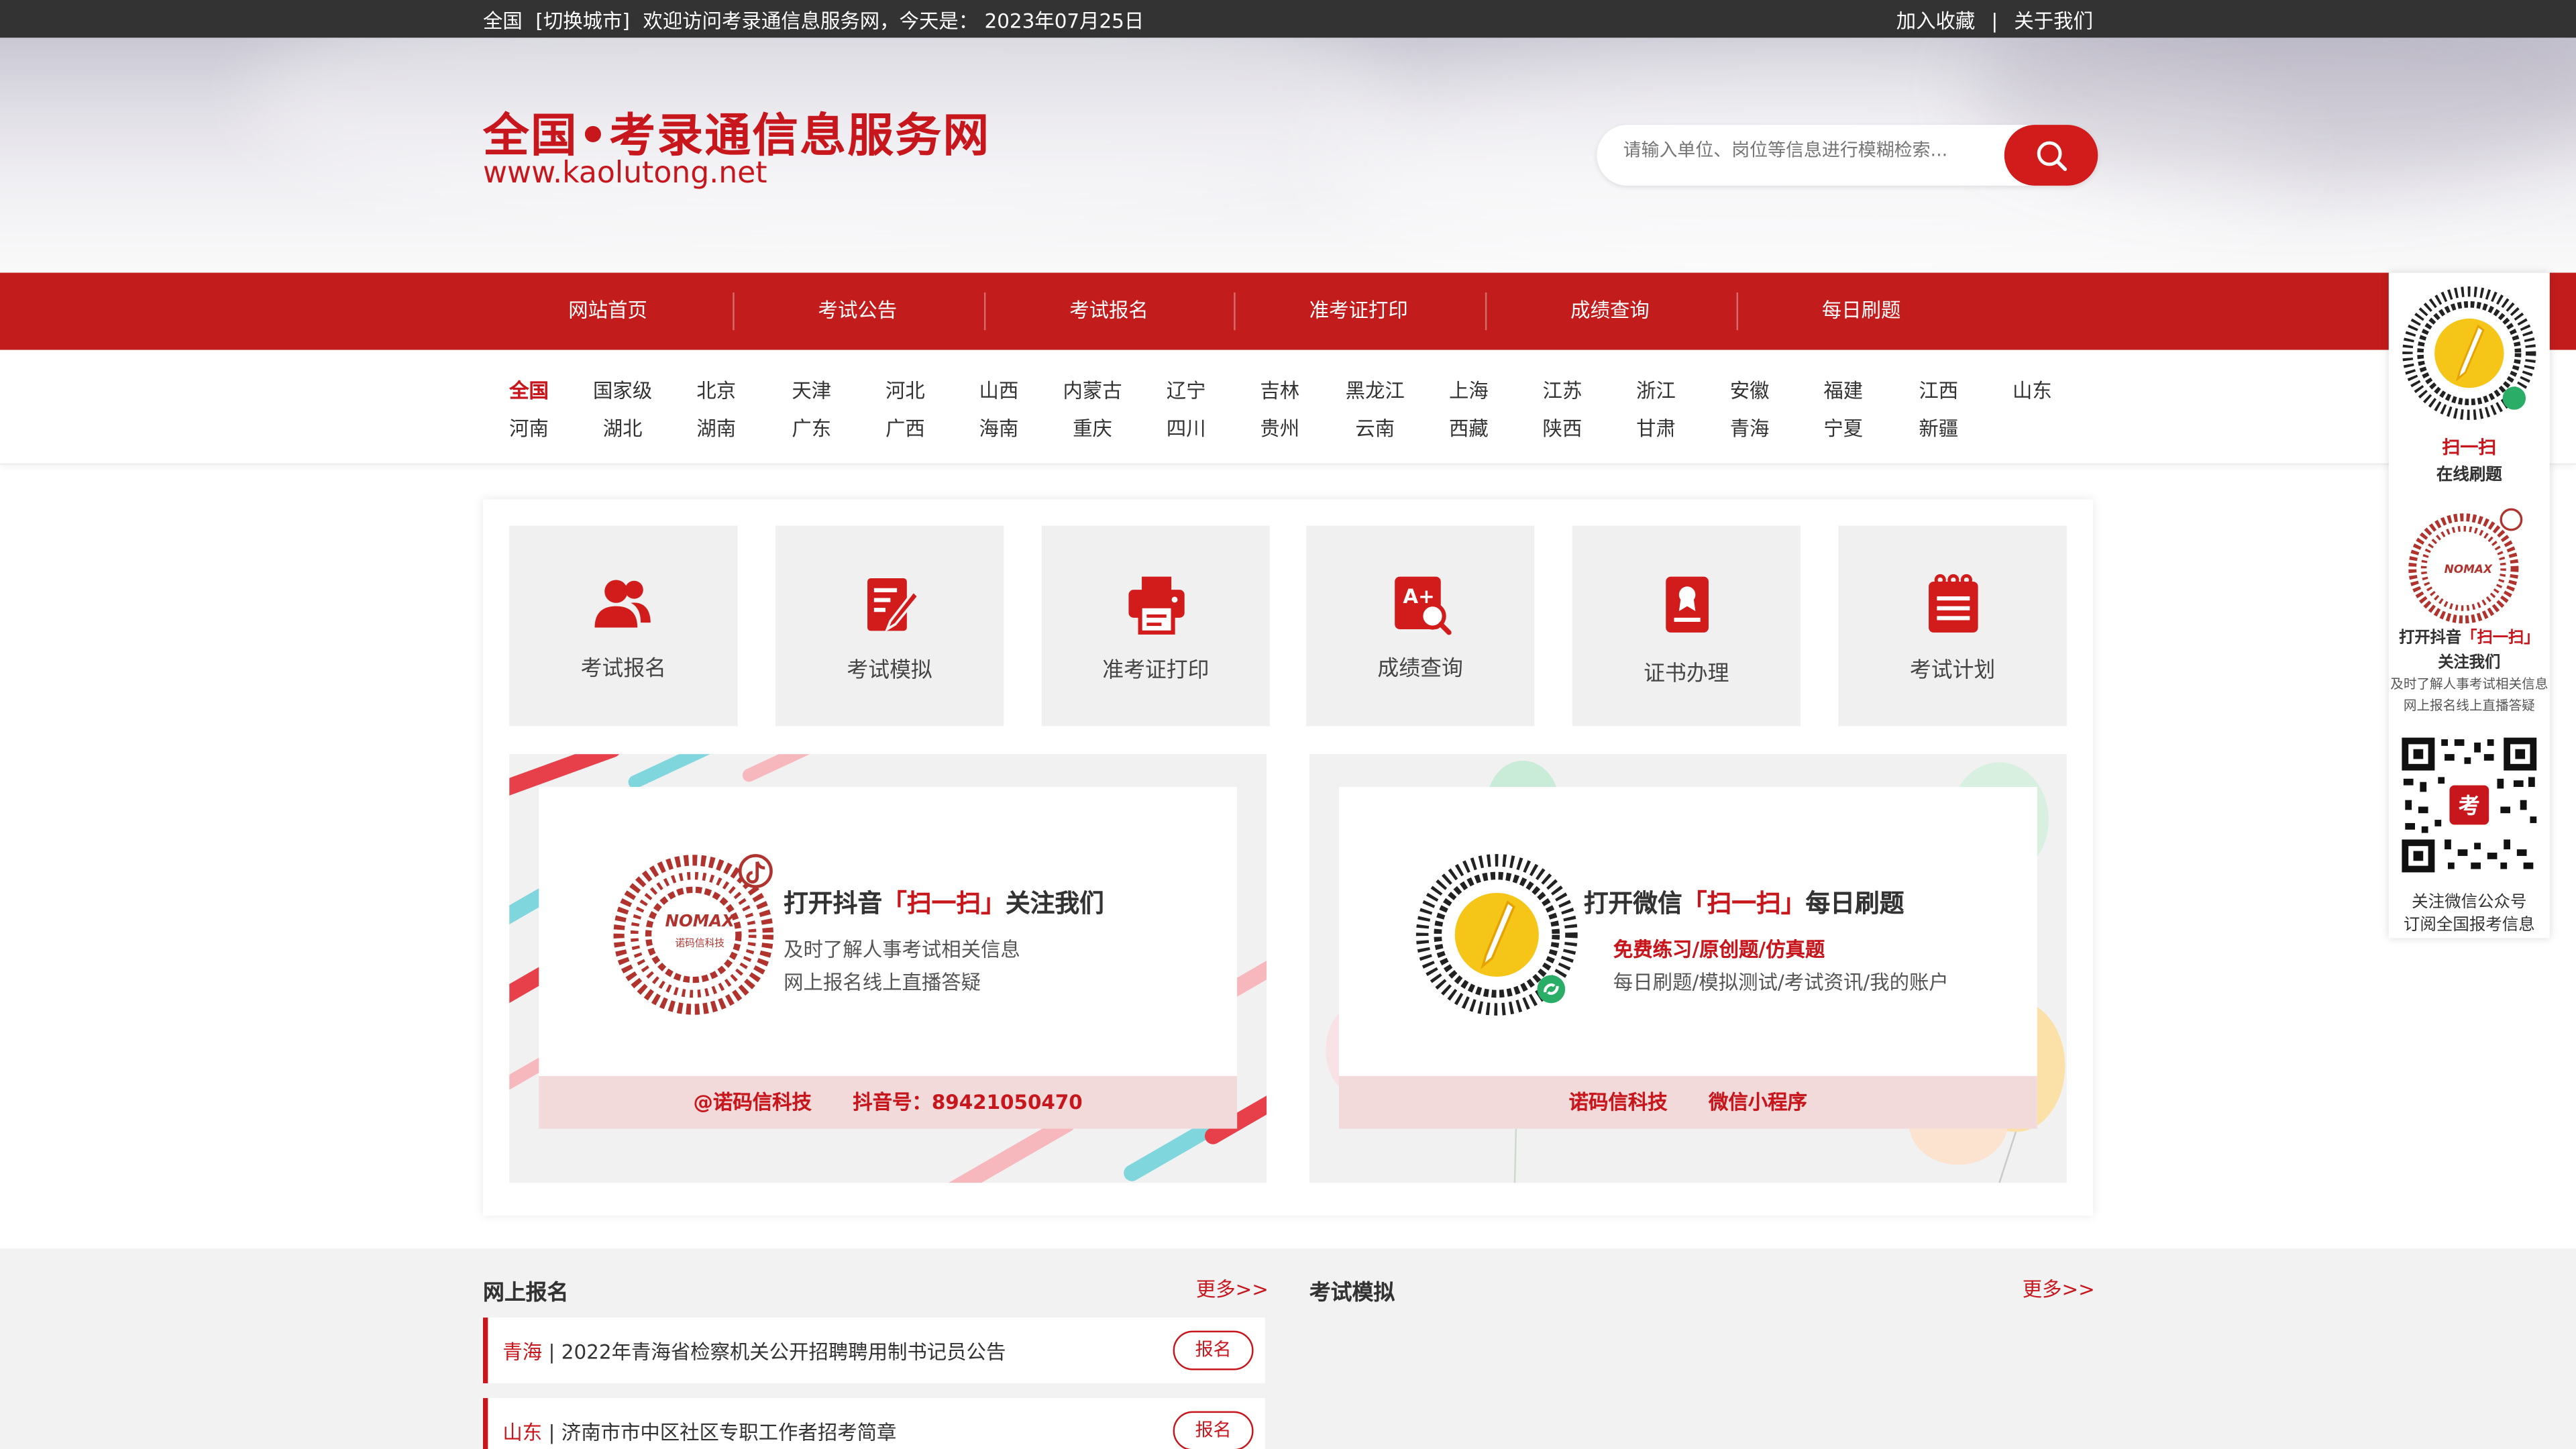  Describe the element at coordinates (893, 605) in the screenshot. I see `edit-doc-icon` at that location.